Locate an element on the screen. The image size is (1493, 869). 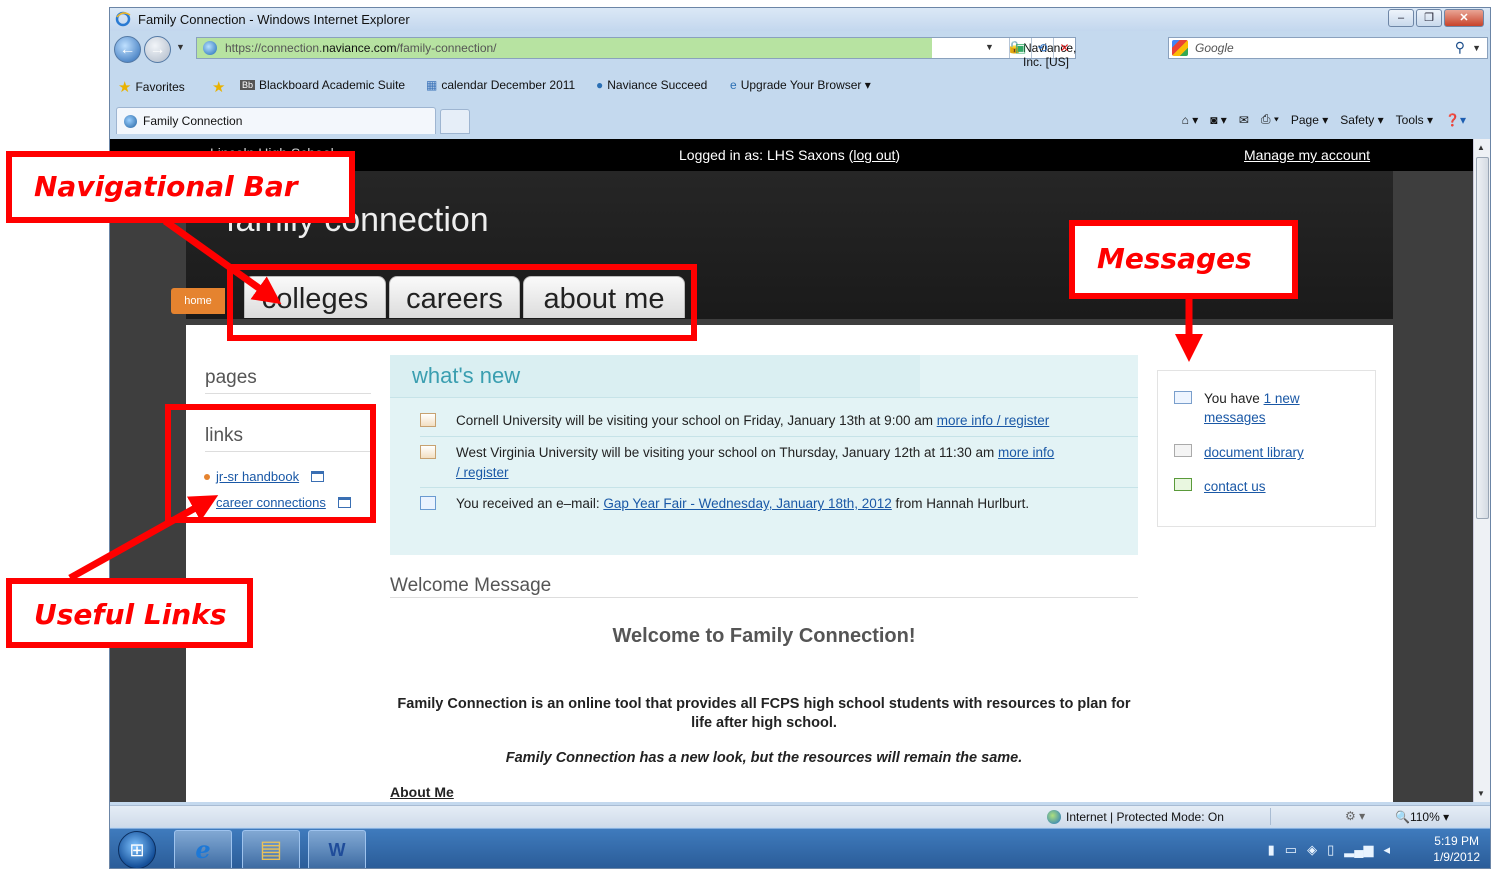
home-icon: ⌂ ▾ is located at coordinates (1190, 119).